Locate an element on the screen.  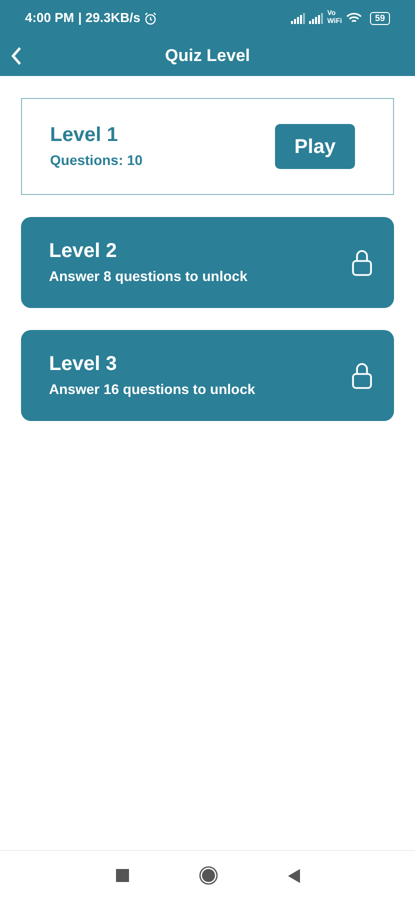
play-button: Play is located at coordinates (315, 146).